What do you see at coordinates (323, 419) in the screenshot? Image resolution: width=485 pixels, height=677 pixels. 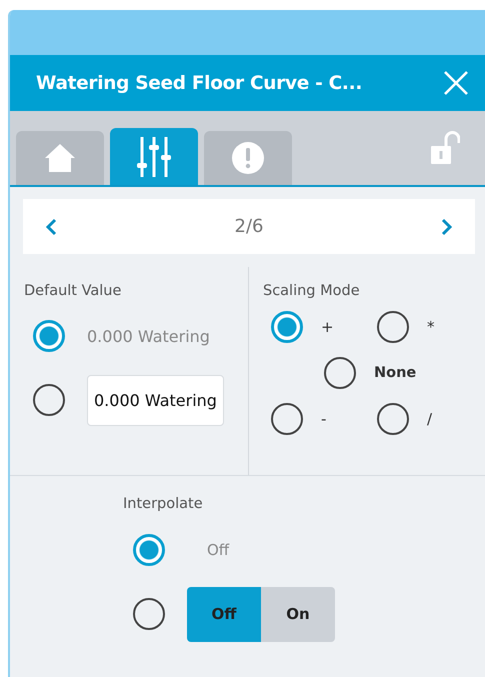 I see `option-label: -` at bounding box center [323, 419].